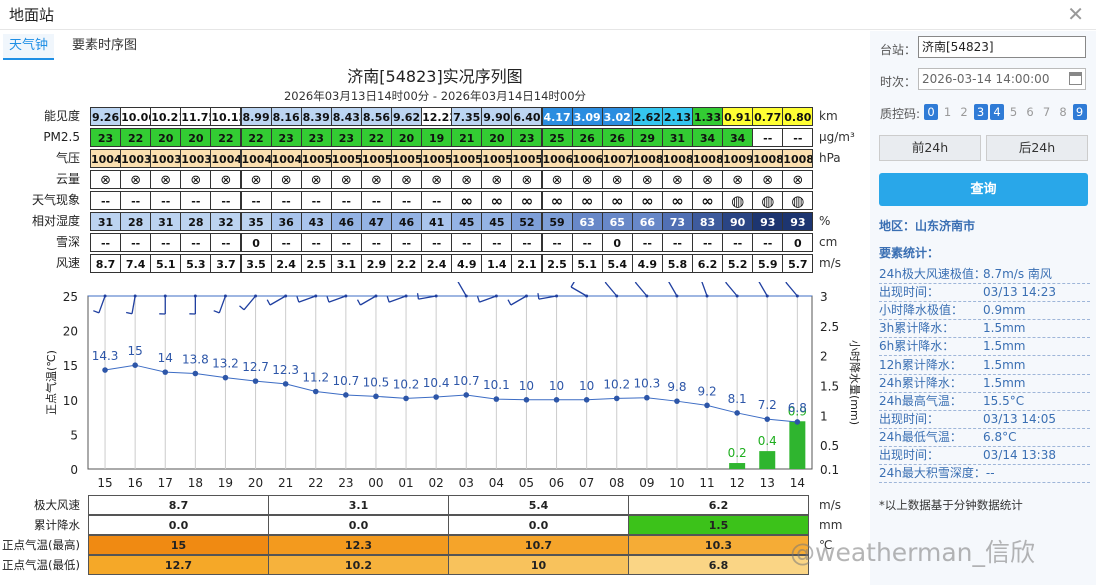 The width and height of the screenshot is (1096, 585). Describe the element at coordinates (256, 263) in the screenshot. I see `table-cell: 3.5` at that location.